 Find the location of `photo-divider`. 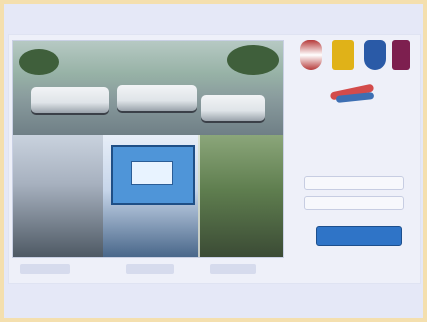

photo-divider is located at coordinates (199, 196).